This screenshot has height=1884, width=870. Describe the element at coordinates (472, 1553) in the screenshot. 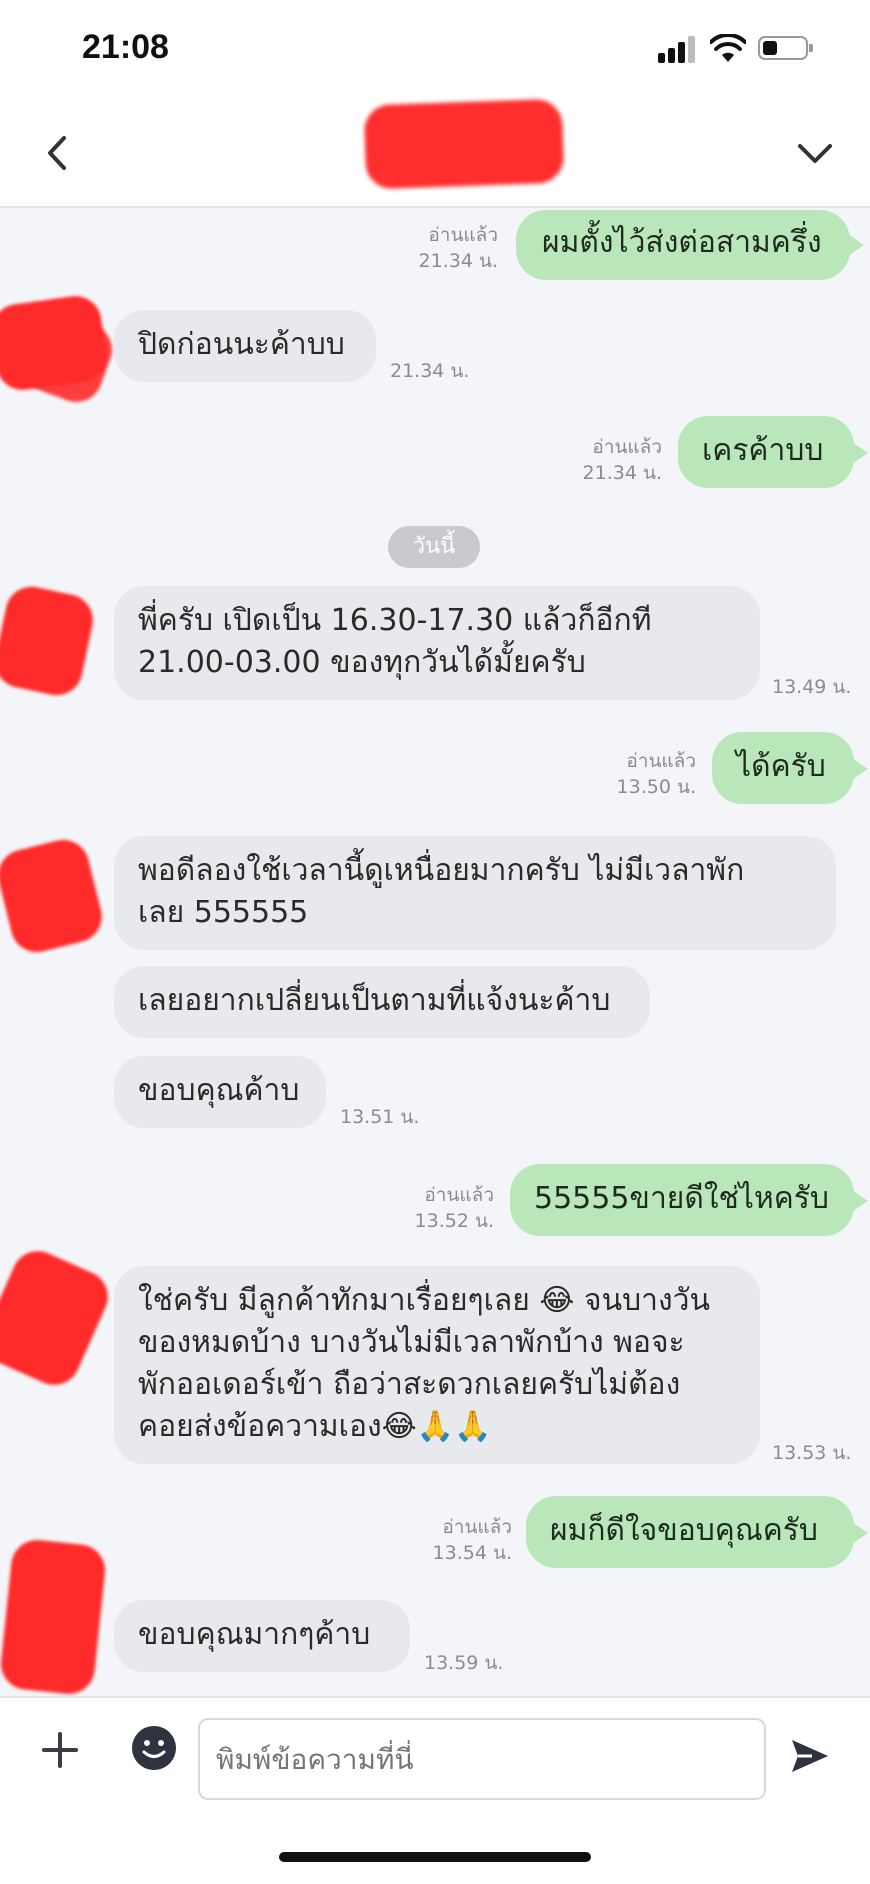

I see `message-time: 13.54 น.` at that location.